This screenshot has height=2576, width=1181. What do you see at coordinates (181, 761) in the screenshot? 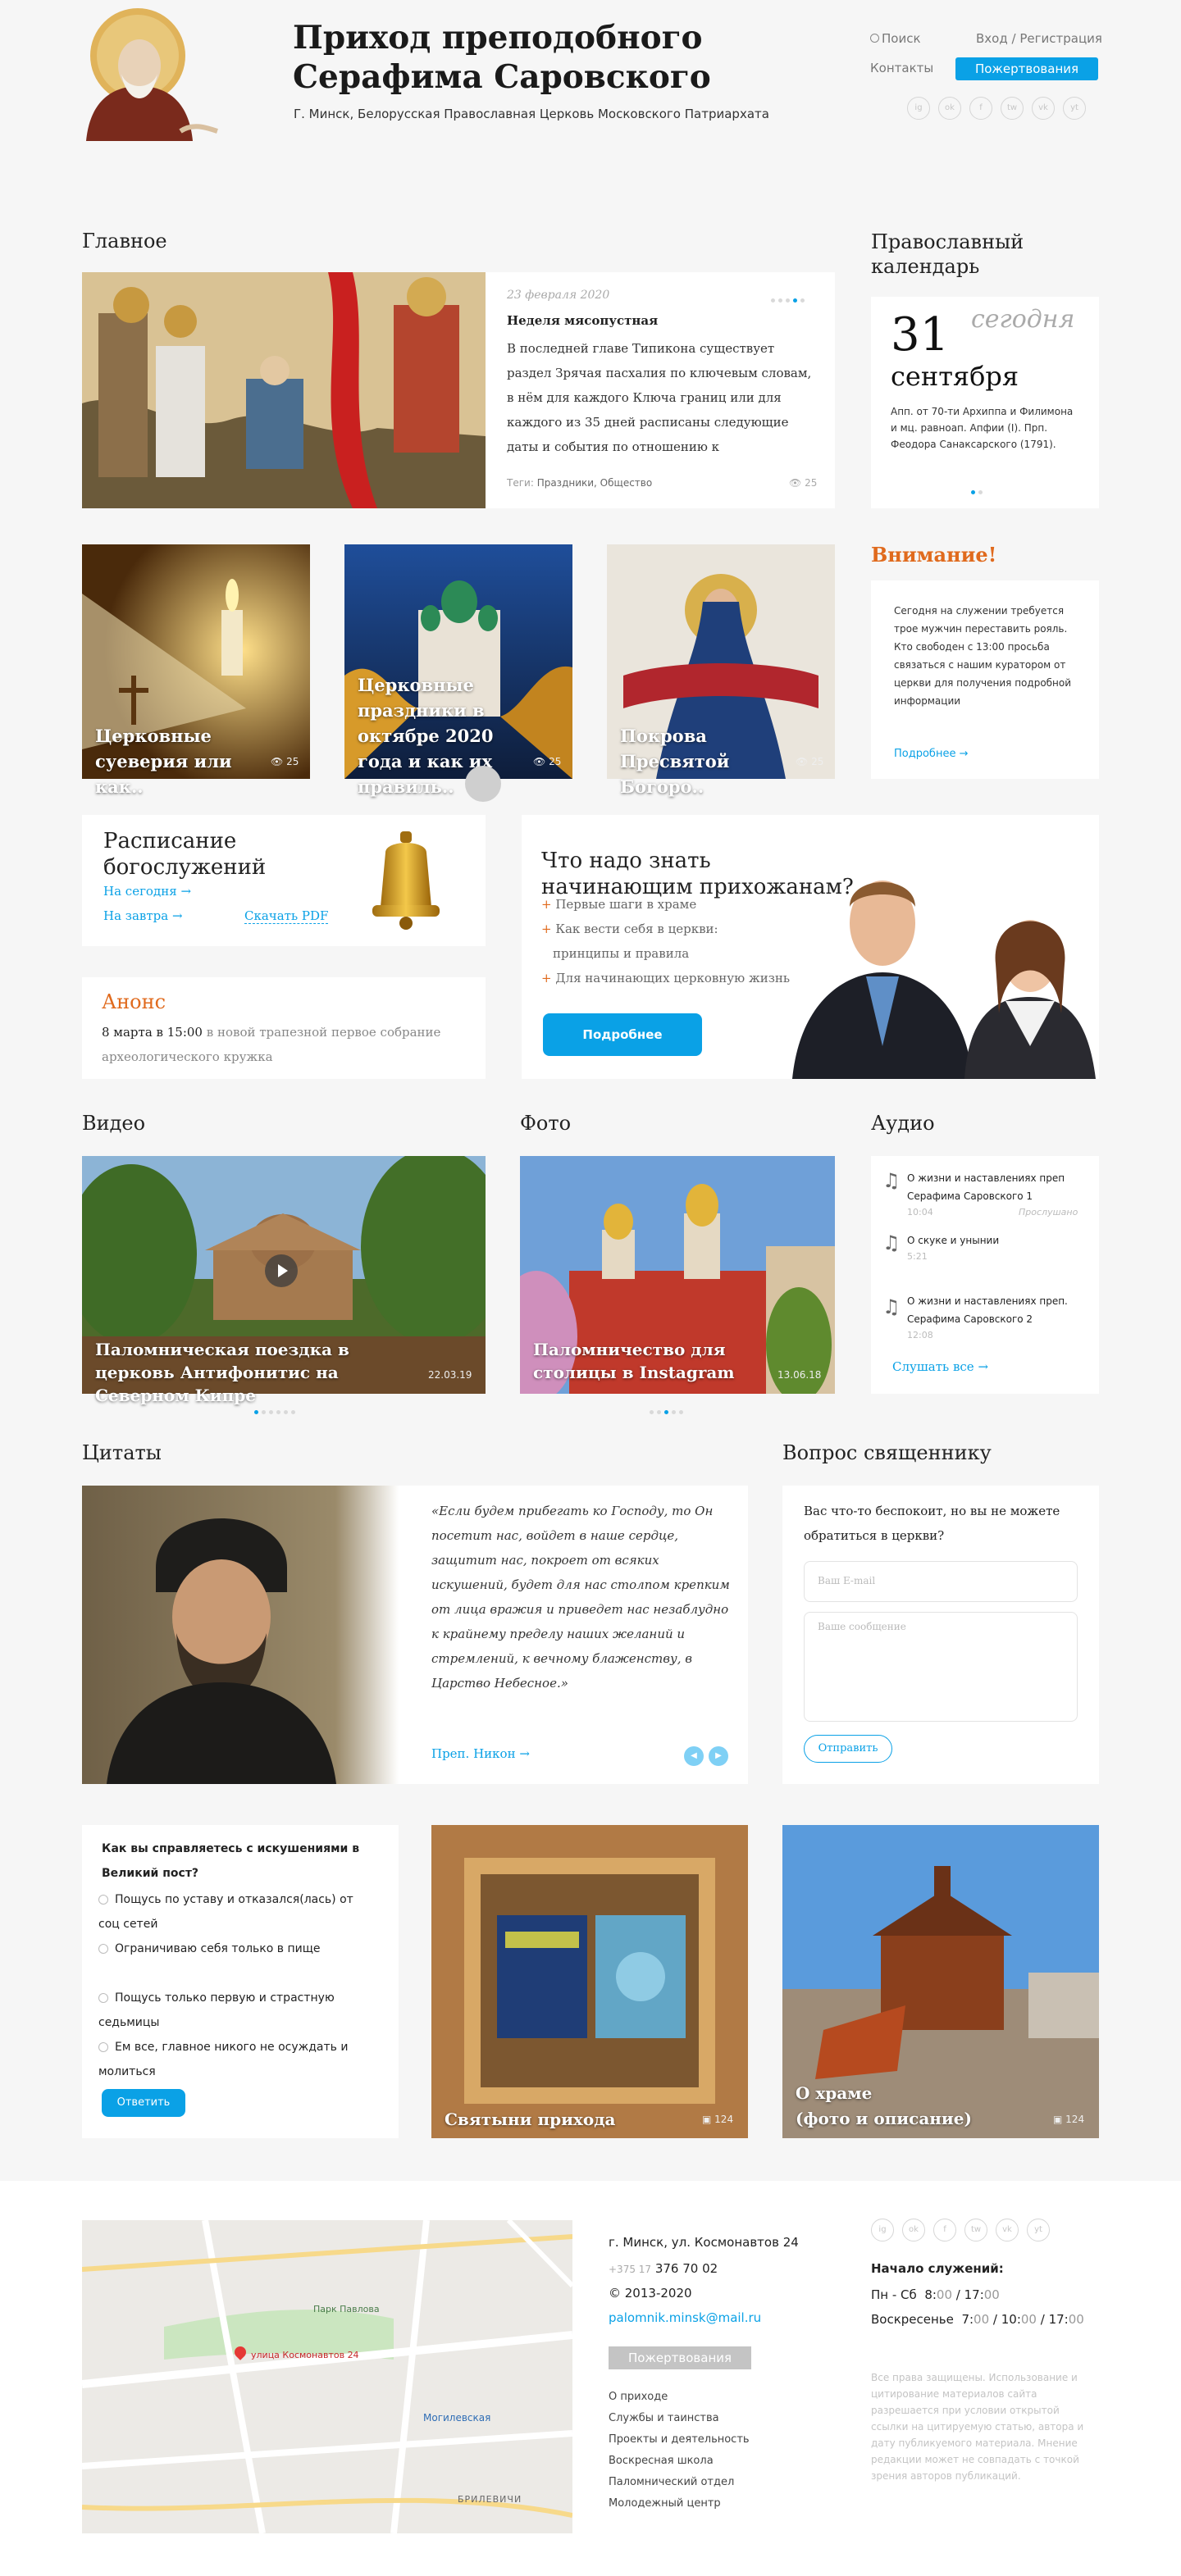
I see `tile-superstitions-title: Церковные суеверия или как..` at bounding box center [181, 761].